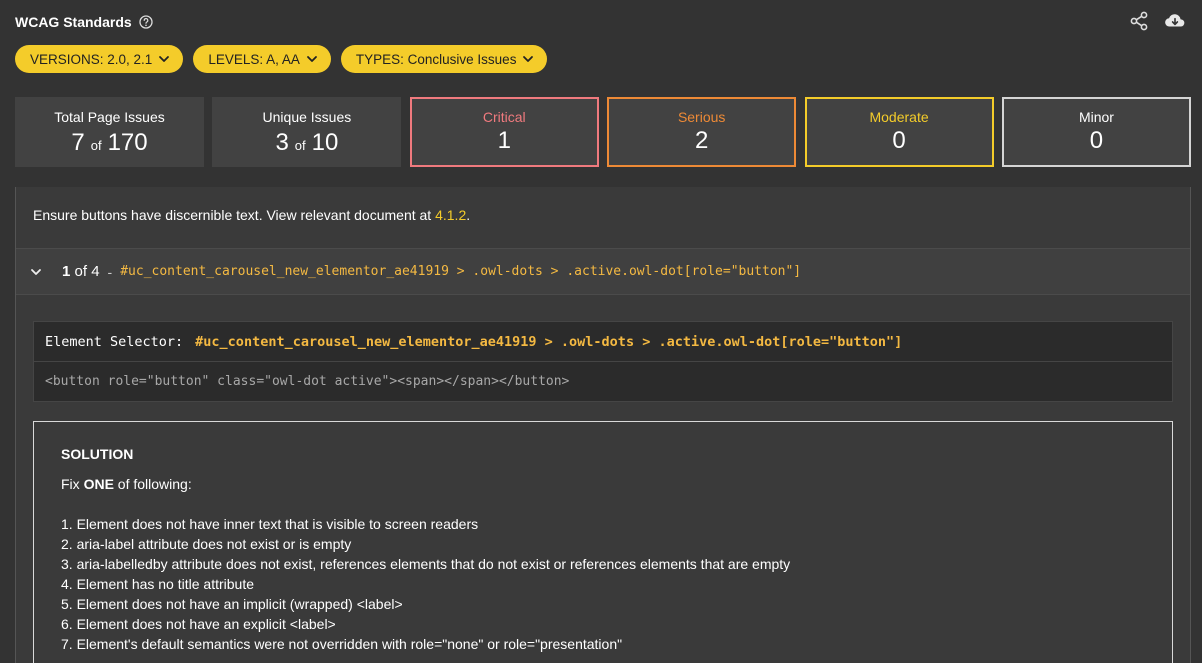 This screenshot has width=1202, height=663. Describe the element at coordinates (1096, 117) in the screenshot. I see `stat-label: Minor` at that location.